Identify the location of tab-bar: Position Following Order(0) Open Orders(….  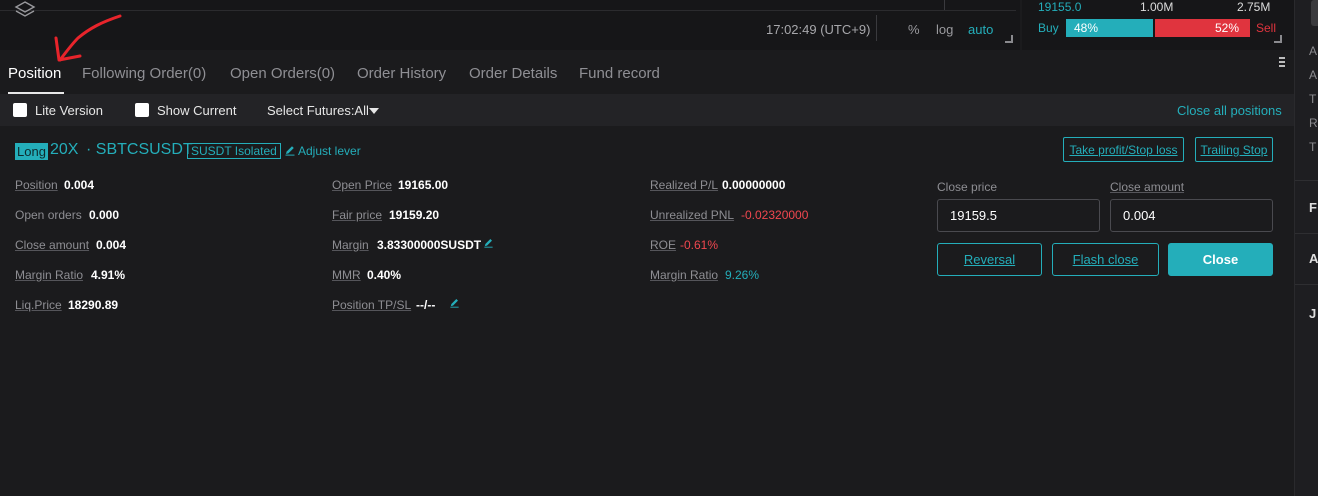
(647, 74).